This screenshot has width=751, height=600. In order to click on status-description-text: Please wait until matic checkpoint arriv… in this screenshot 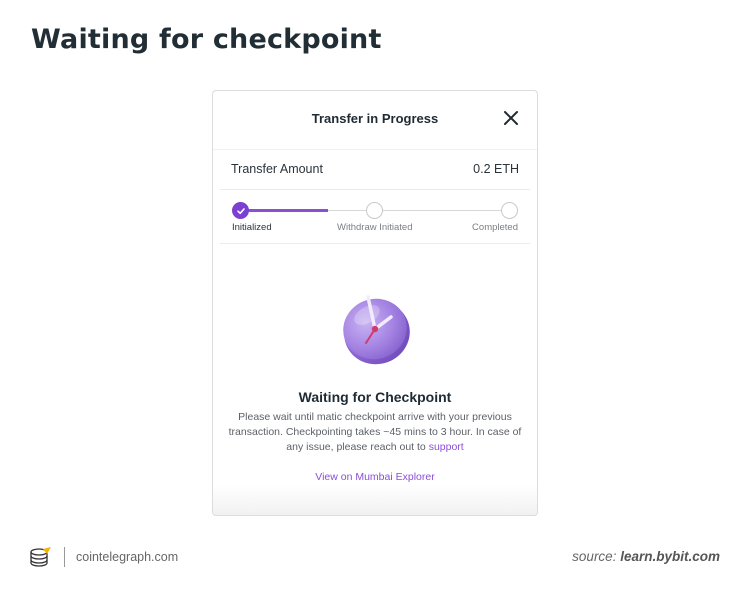, I will do `click(375, 432)`.